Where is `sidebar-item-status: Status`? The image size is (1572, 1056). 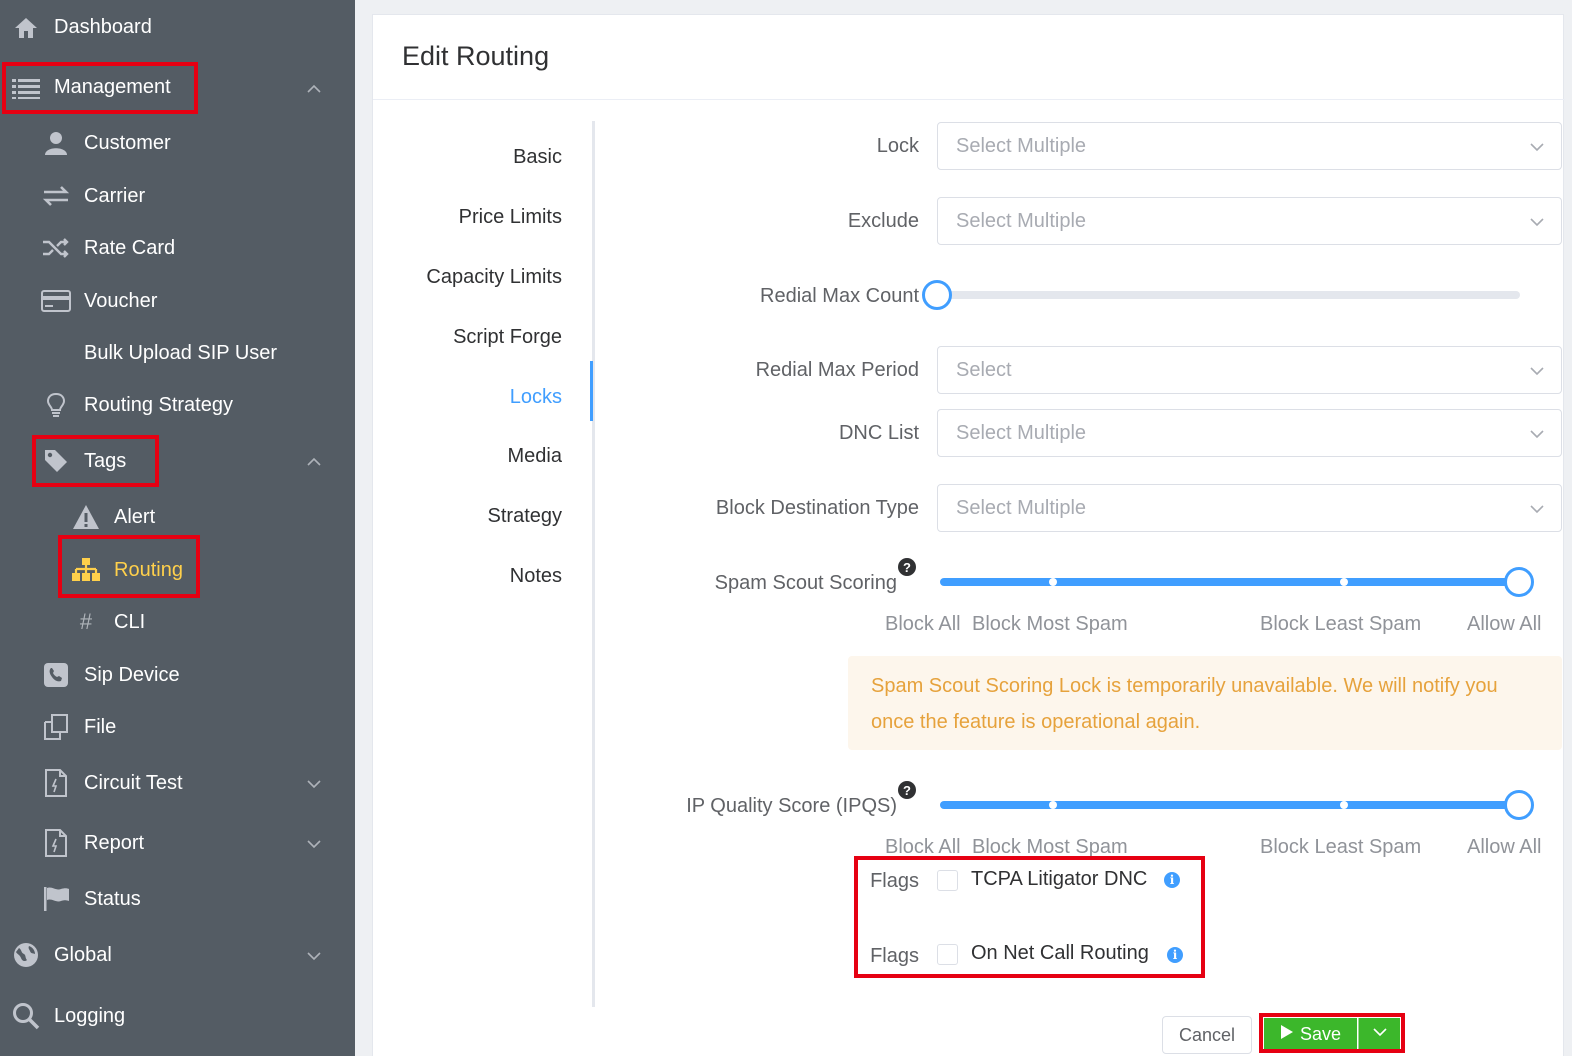 sidebar-item-status: Status is located at coordinates (177, 899).